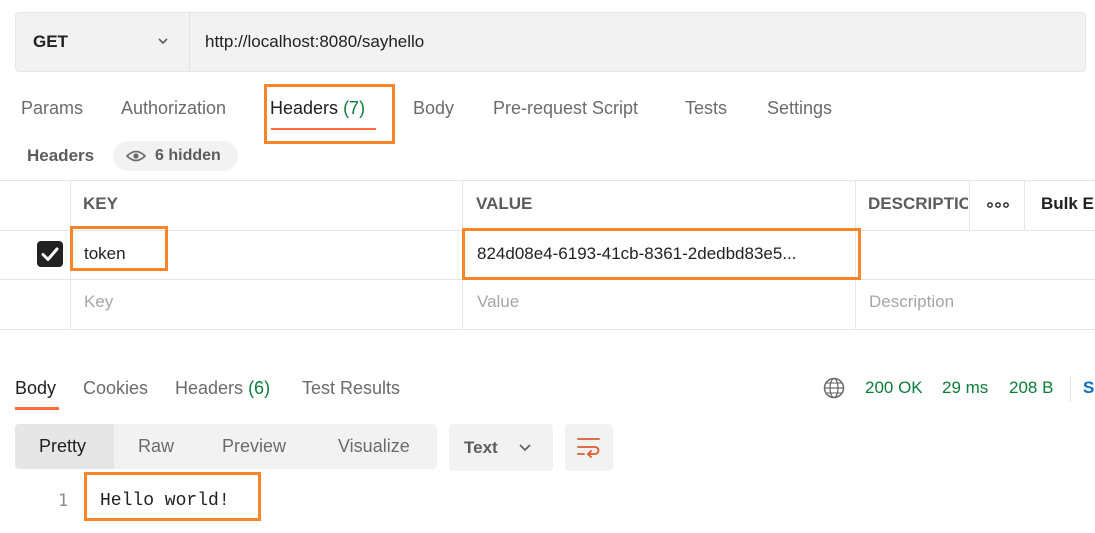 The width and height of the screenshot is (1095, 533). Describe the element at coordinates (119, 248) in the screenshot. I see `highlight-box-key` at that location.